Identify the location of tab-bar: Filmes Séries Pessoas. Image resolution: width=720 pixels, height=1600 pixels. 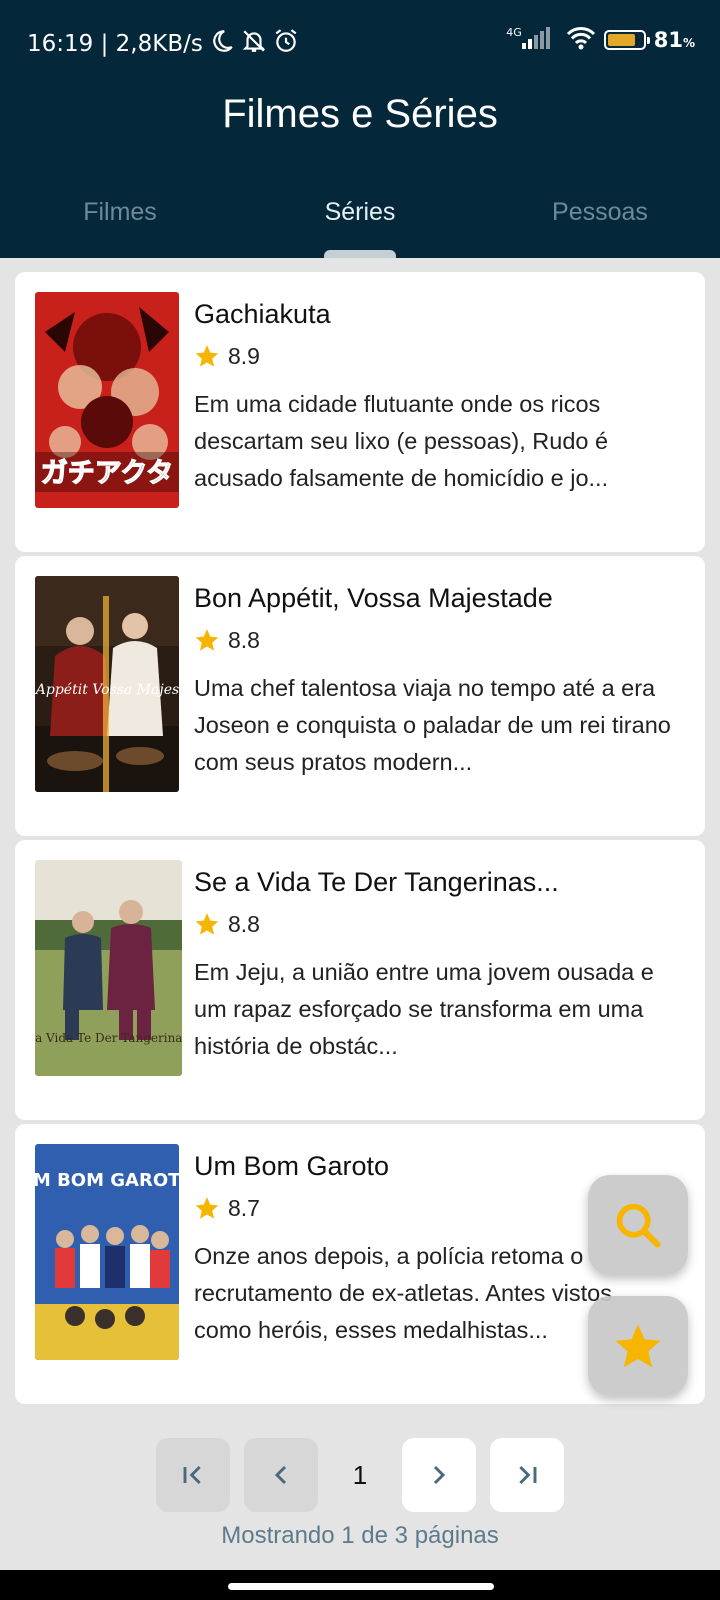
(360, 224).